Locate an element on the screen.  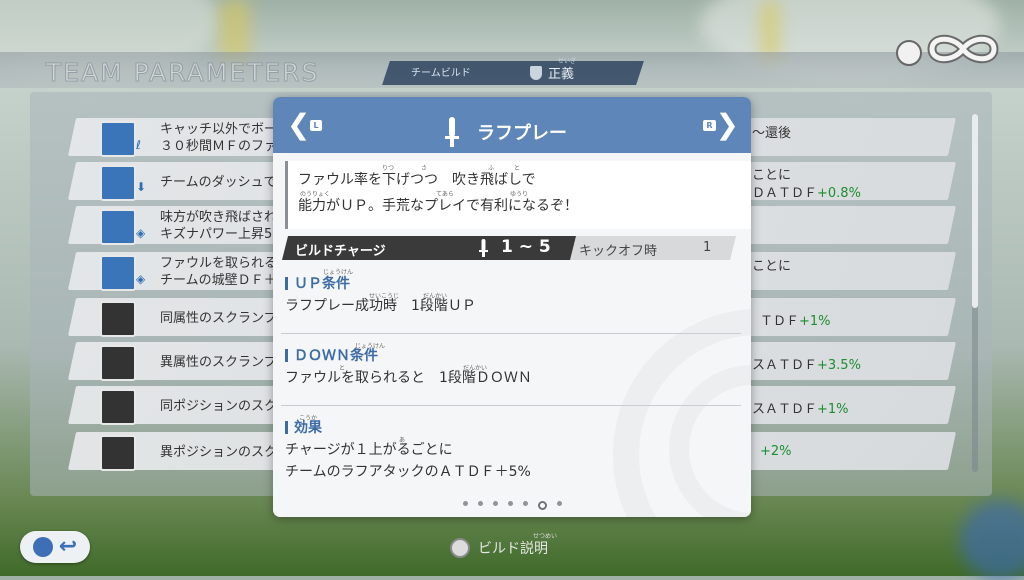
row-text: ファウルを取られる チームの城壁ＤＦ＋ is located at coordinates (219, 272).